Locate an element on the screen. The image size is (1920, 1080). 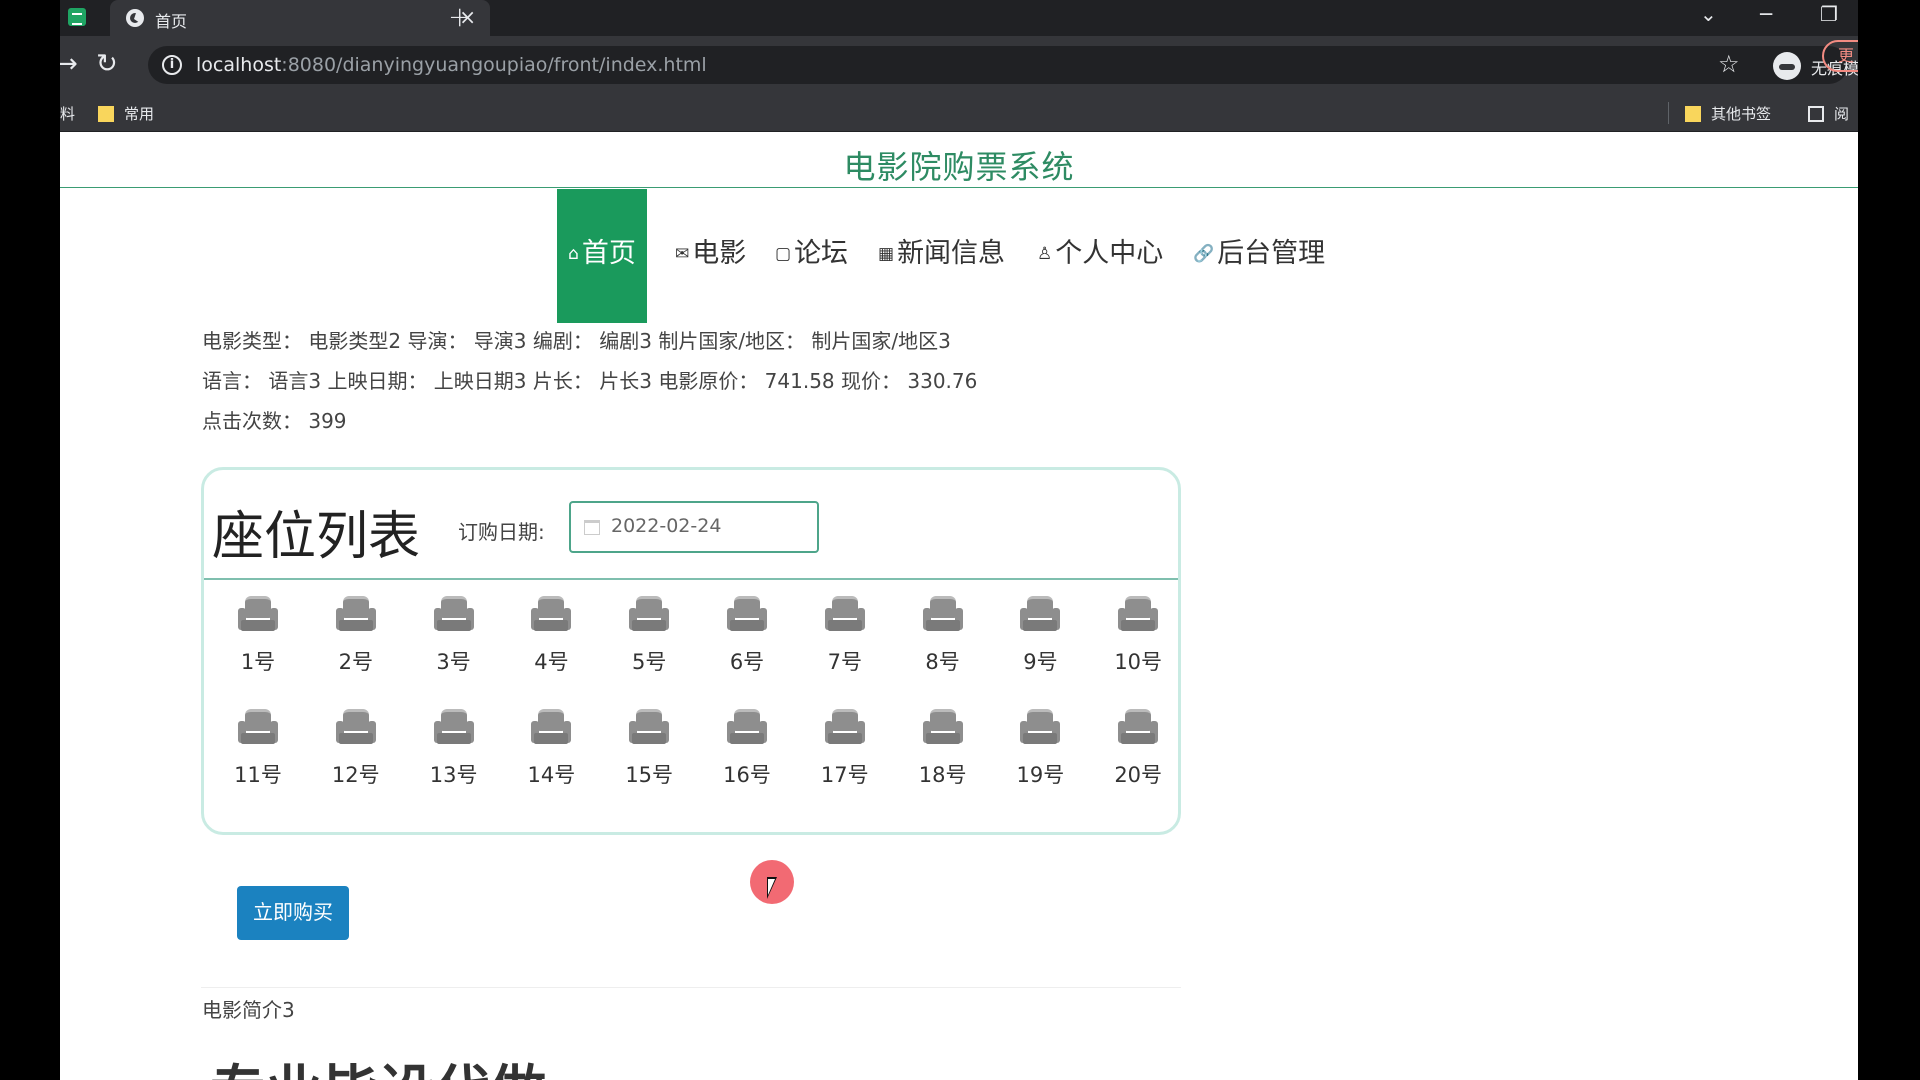
seat-number: 15号 is located at coordinates (649, 775).